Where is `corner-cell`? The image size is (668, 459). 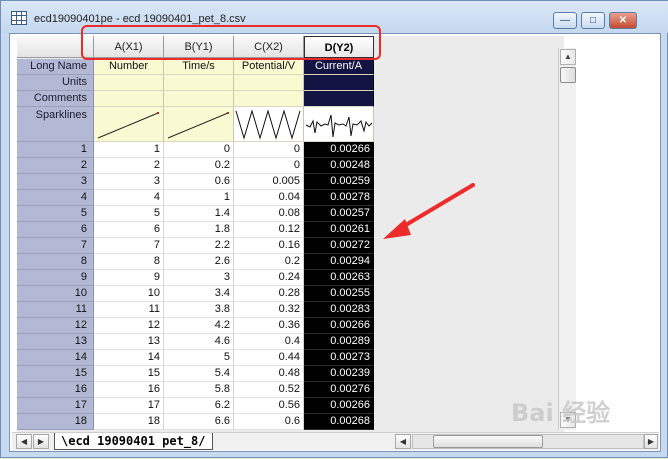
corner-cell is located at coordinates (55, 47).